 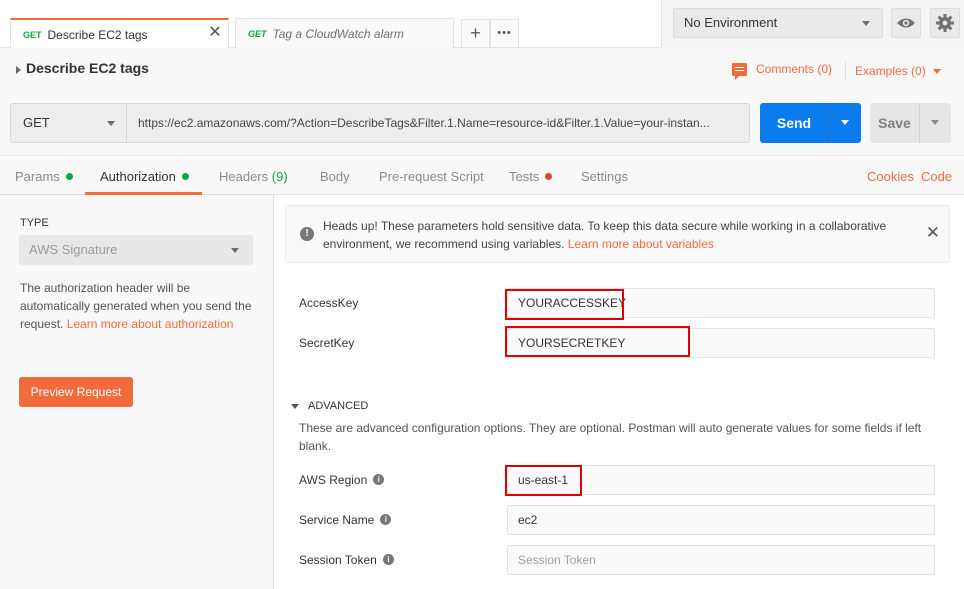 I want to click on save-label: Save, so click(x=894, y=123).